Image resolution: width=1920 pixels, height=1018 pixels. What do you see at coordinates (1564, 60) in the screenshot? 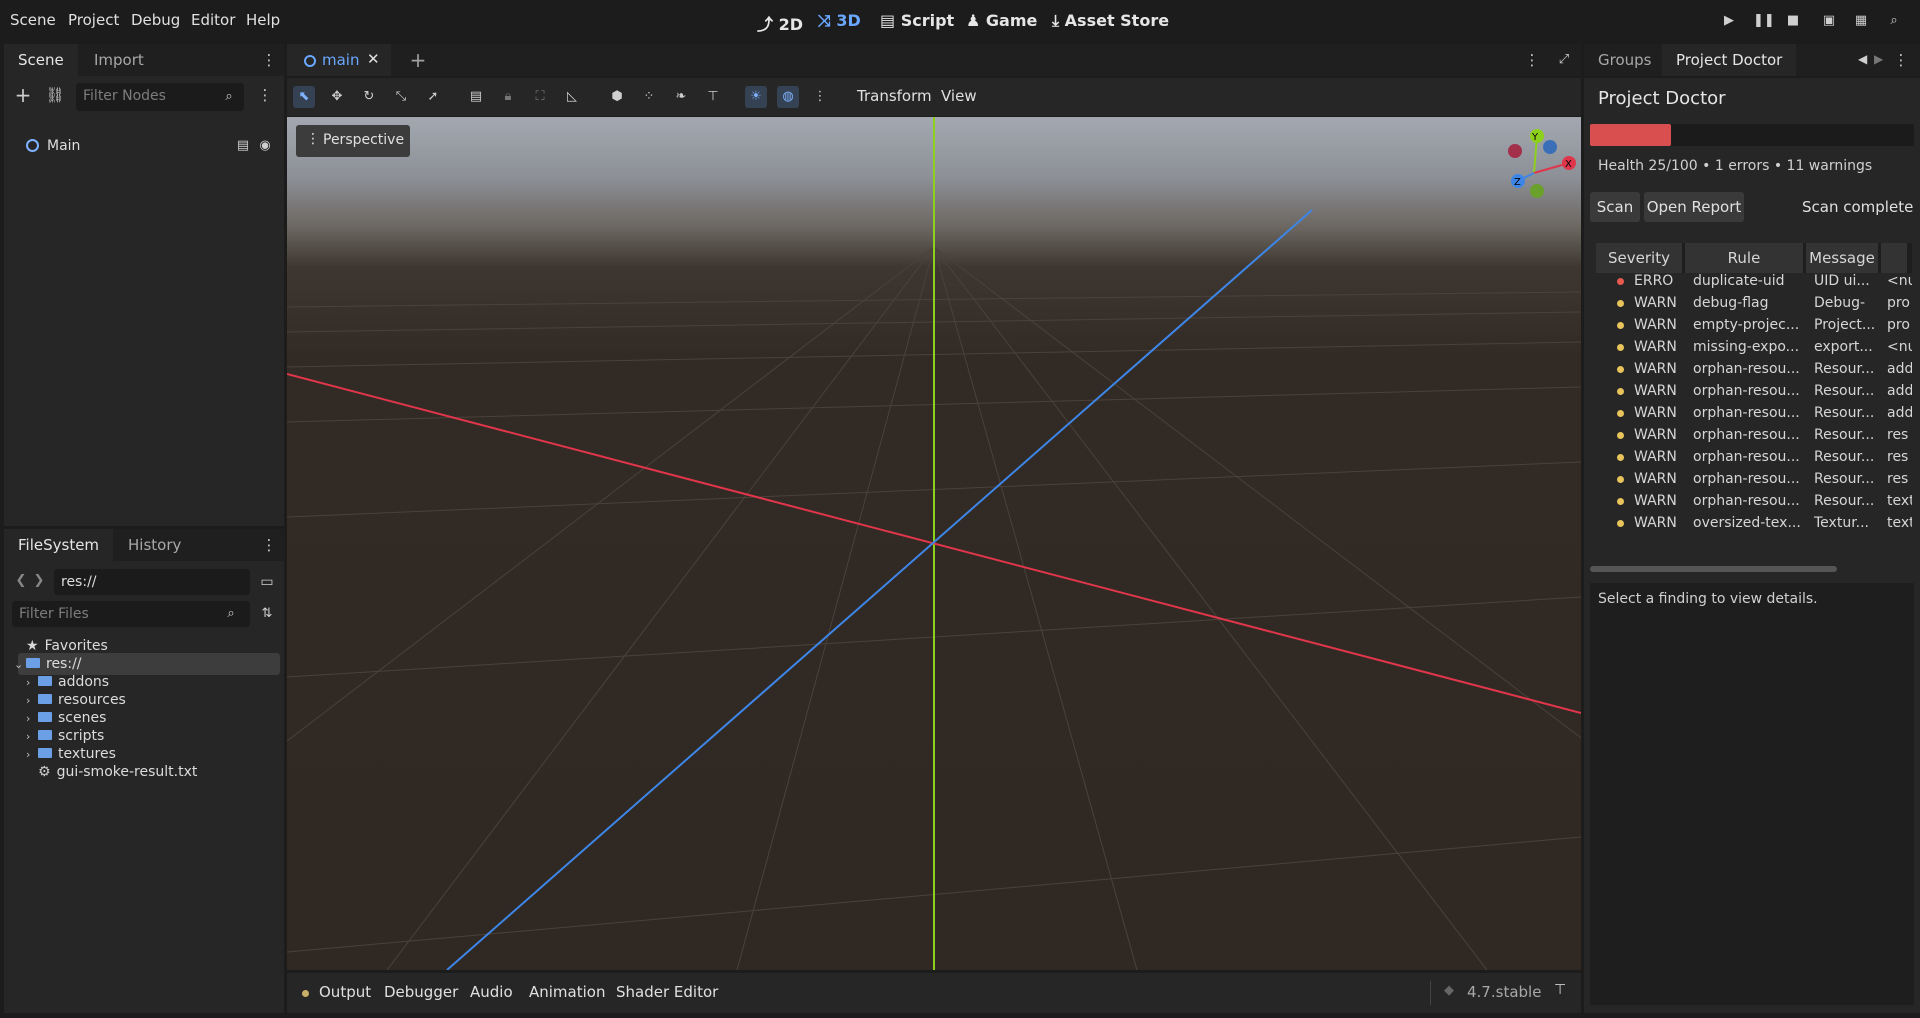
I see `distraction-free-icon: ⤢` at bounding box center [1564, 60].